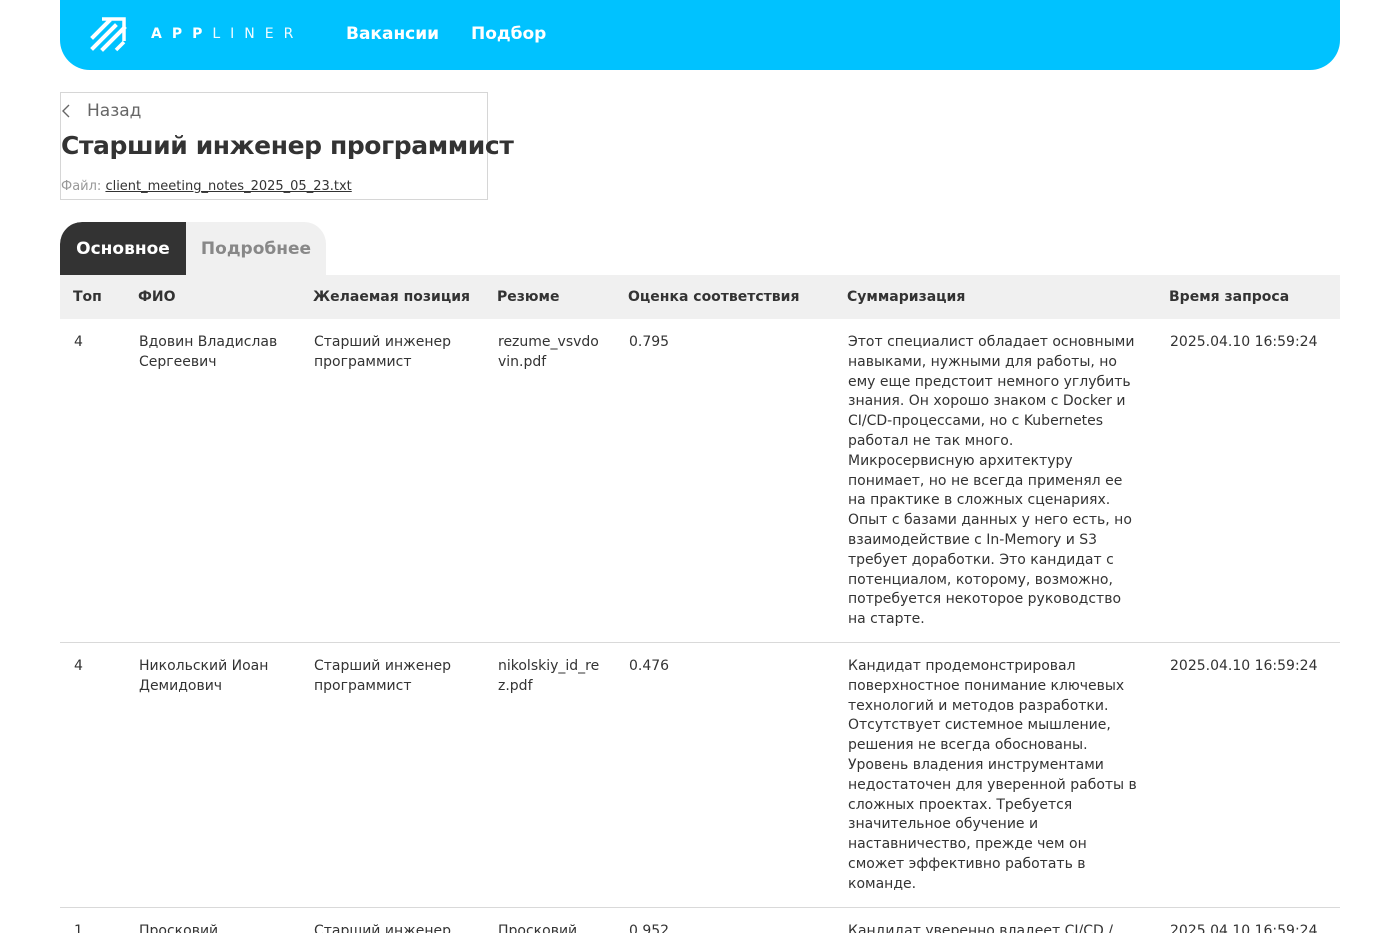  Describe the element at coordinates (92, 297) in the screenshot. I see `column-header-top: Топ` at that location.